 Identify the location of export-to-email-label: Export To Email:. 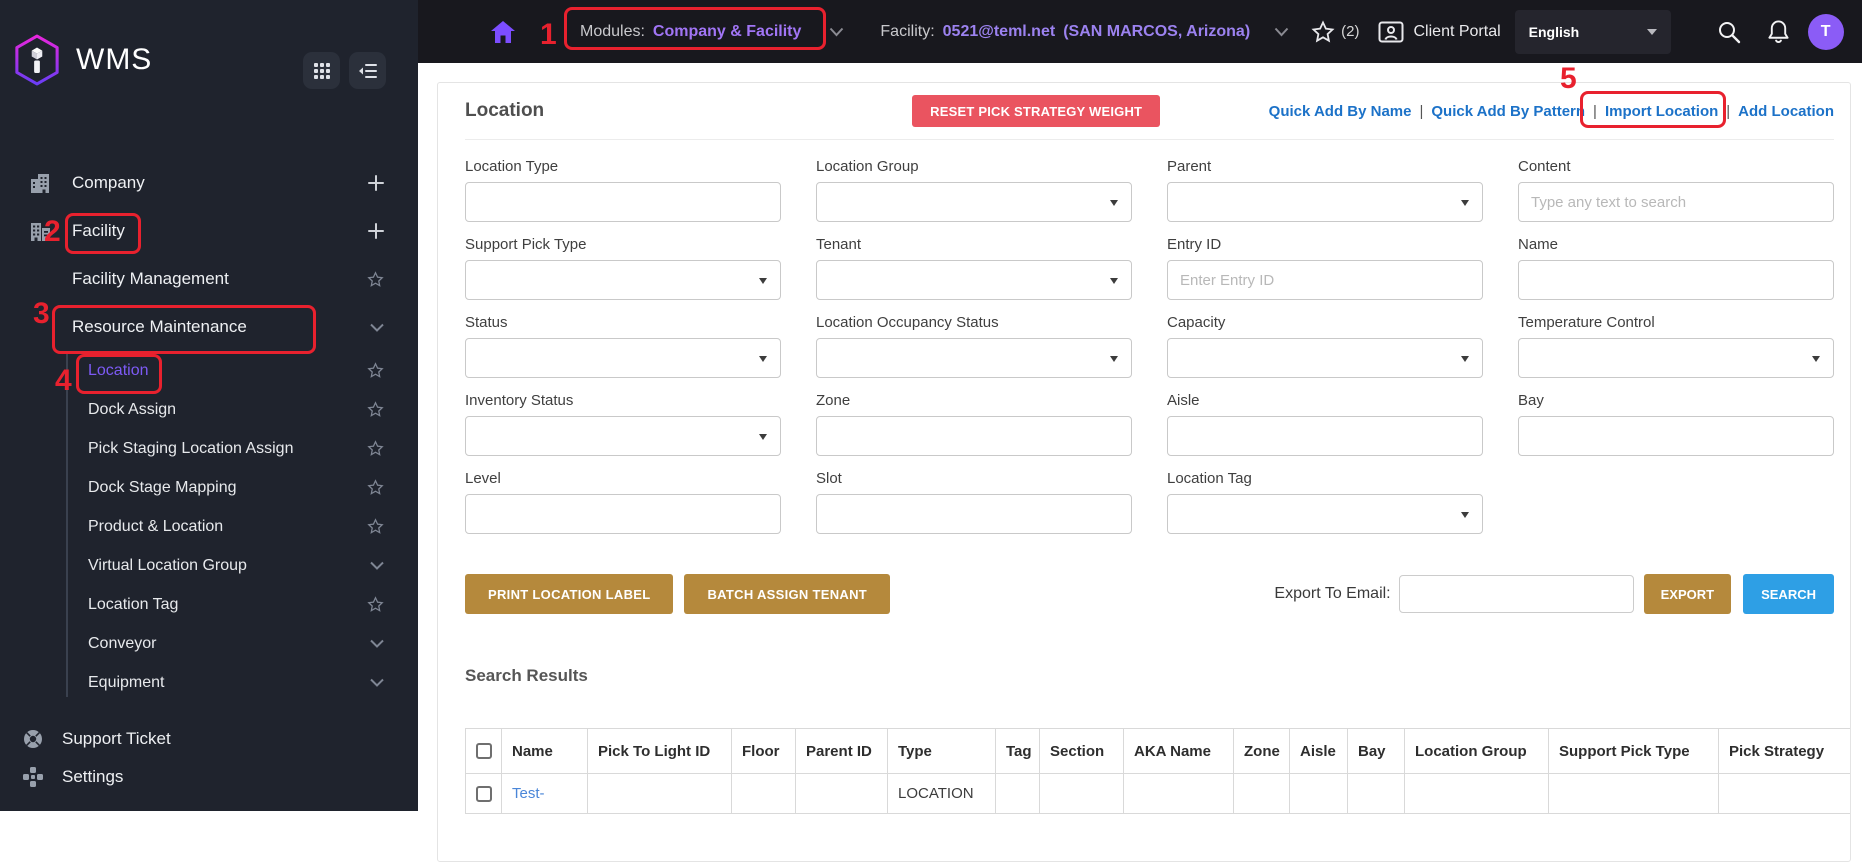
(1332, 593).